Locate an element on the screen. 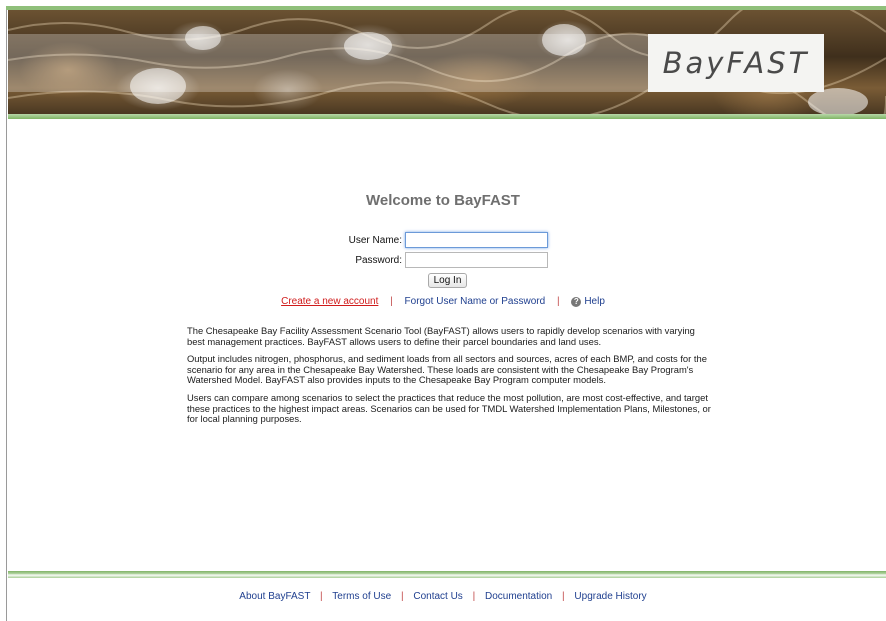 Image resolution: width=886 pixels, height=621 pixels. username-label: User Name: is located at coordinates (375, 240).